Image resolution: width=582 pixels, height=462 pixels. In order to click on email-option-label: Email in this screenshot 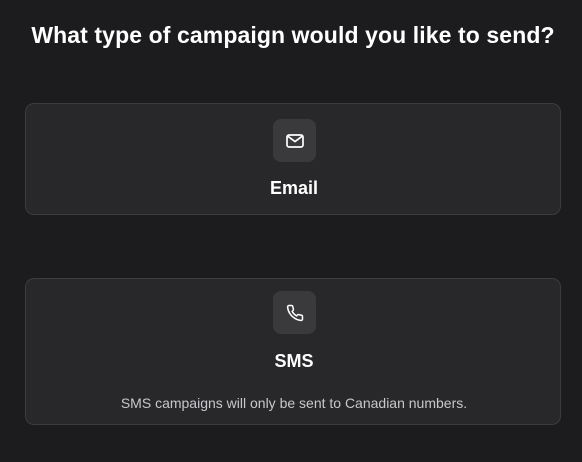, I will do `click(294, 188)`.